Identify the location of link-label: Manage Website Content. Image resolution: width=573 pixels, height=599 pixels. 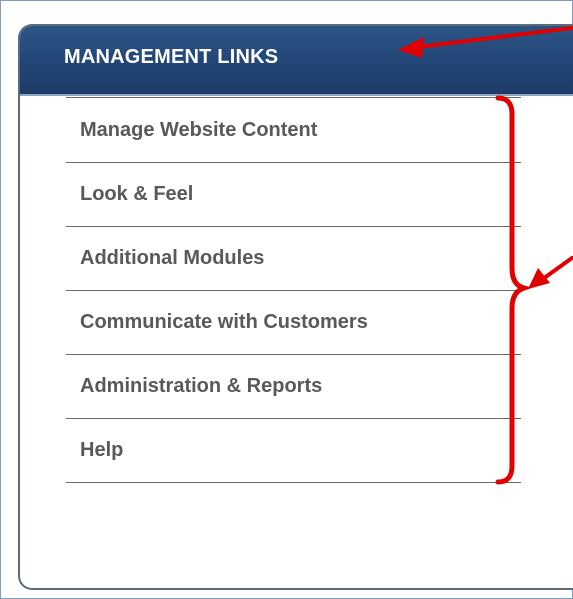
(199, 129).